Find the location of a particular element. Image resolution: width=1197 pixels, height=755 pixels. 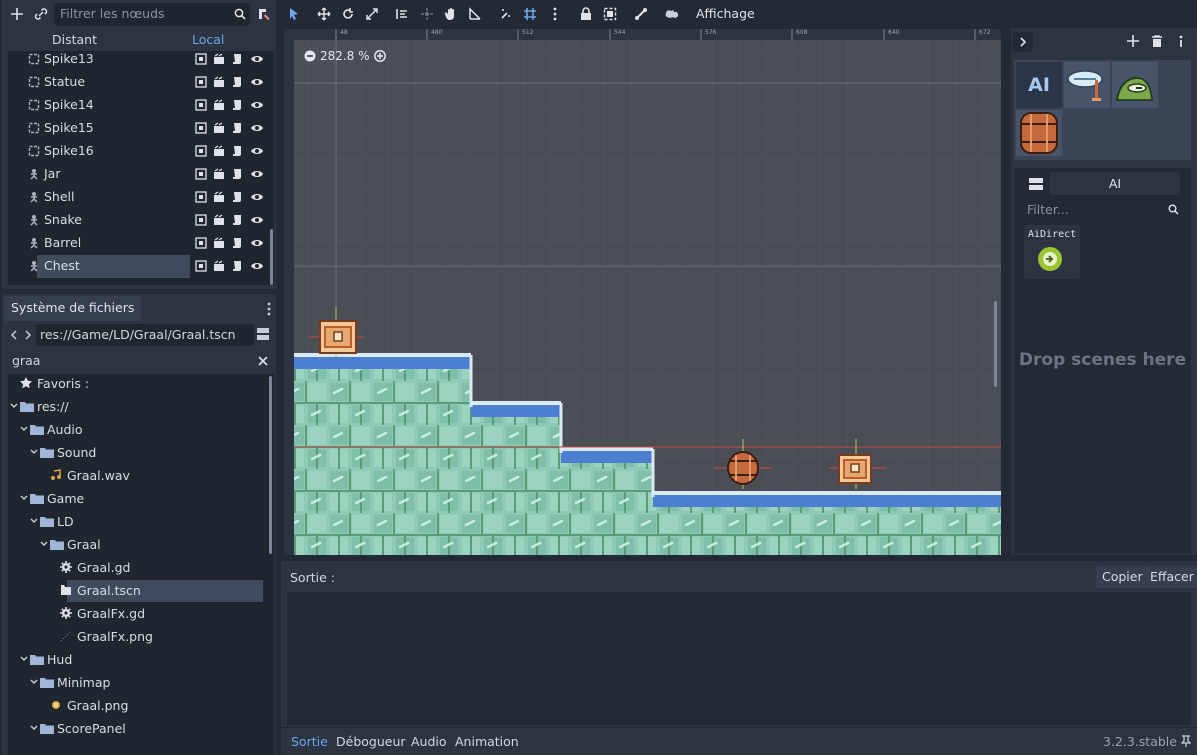

script-attach-icon is located at coordinates (264, 14).